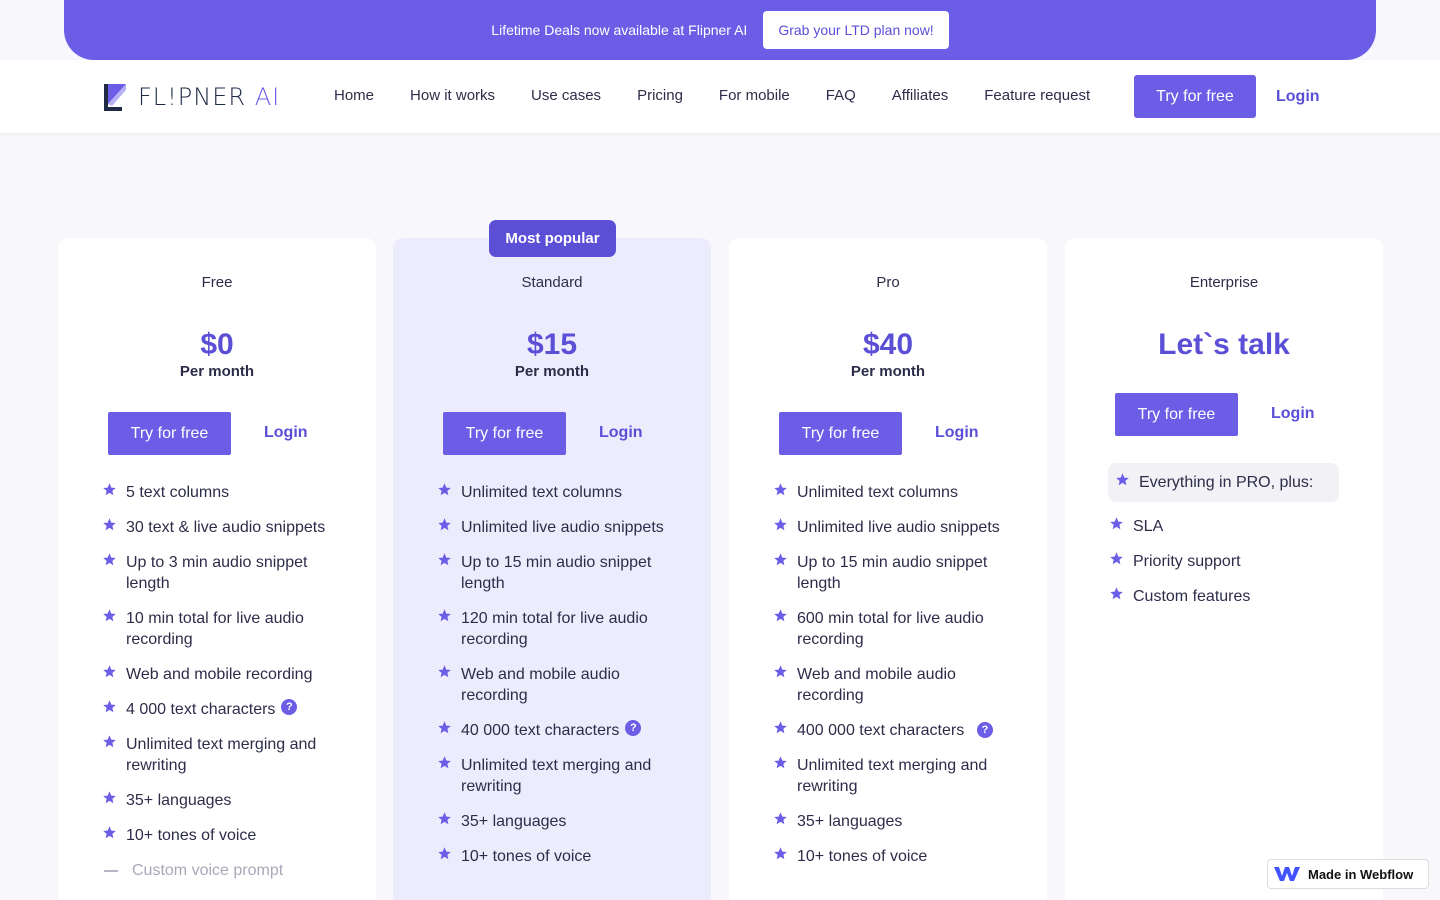 The image size is (1440, 900). Describe the element at coordinates (227, 709) in the screenshot. I see `feature-item: 4 000 text characters?` at that location.